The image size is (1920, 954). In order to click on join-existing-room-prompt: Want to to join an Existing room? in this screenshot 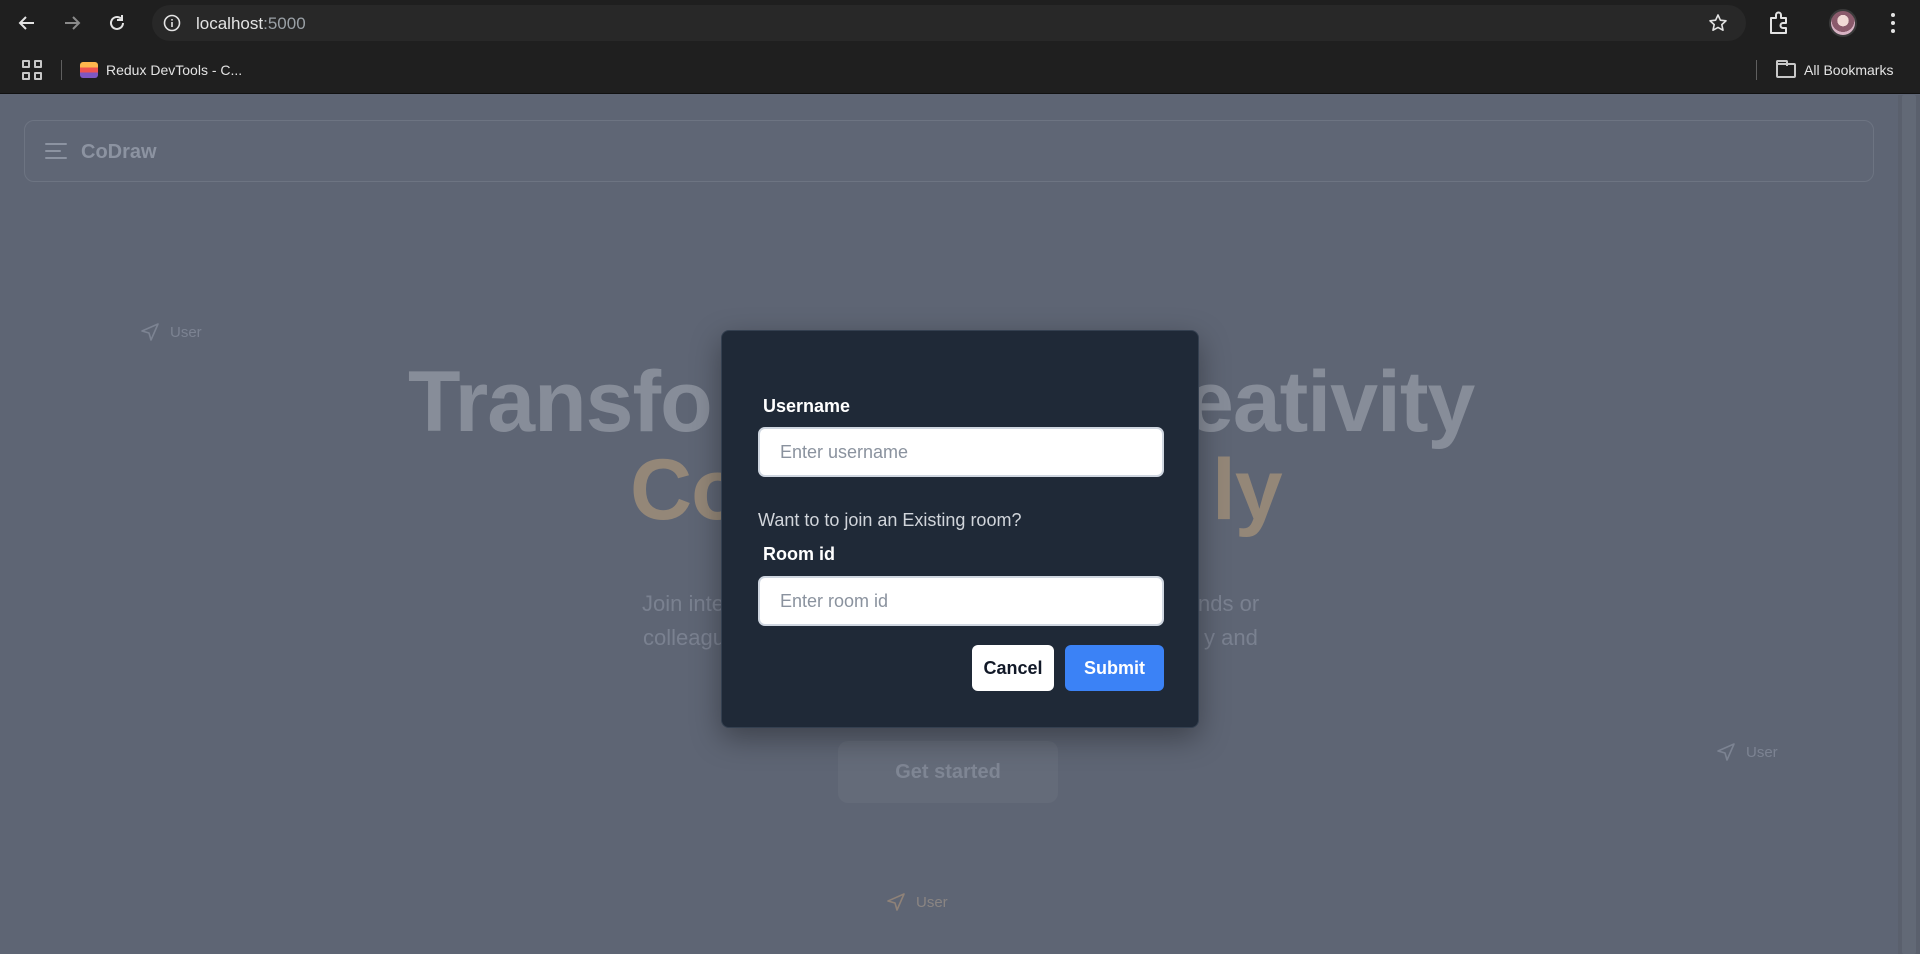, I will do `click(890, 520)`.